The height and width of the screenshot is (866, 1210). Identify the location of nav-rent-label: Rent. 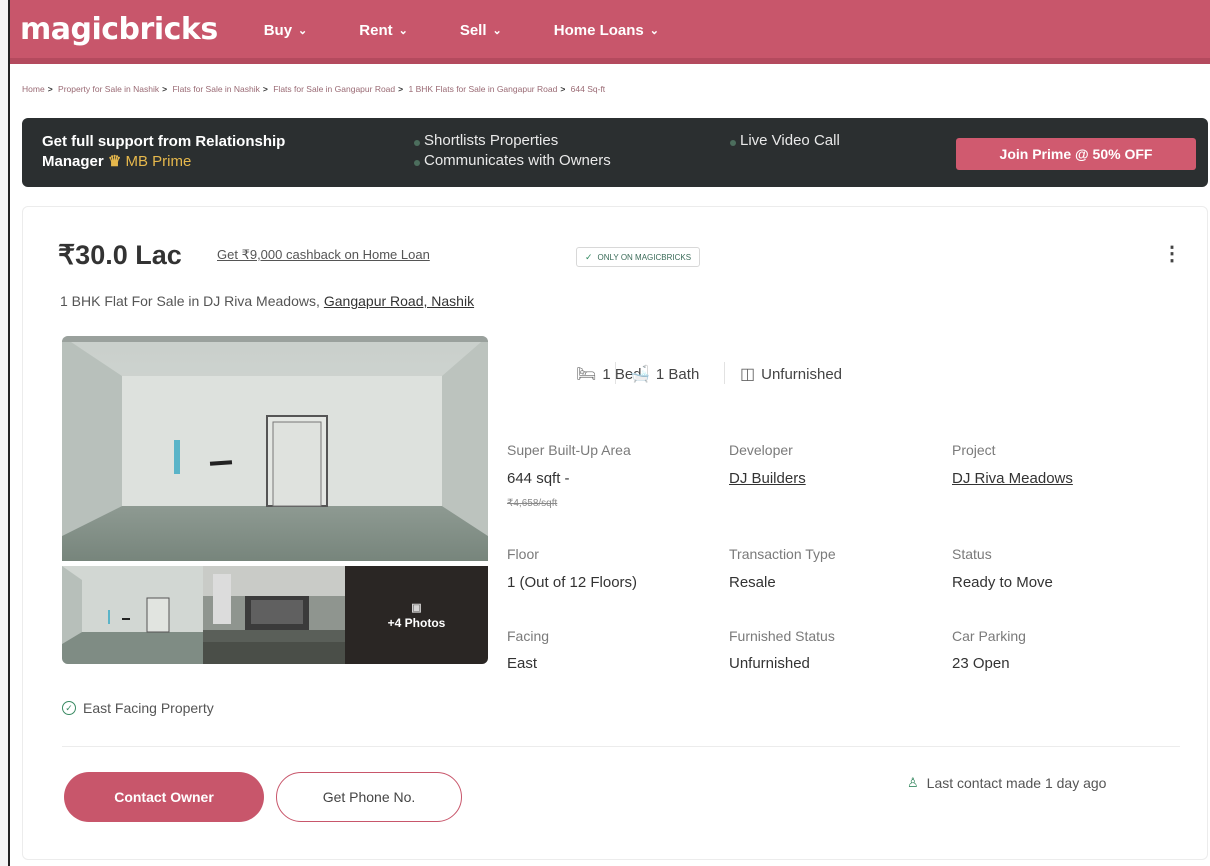
(376, 30).